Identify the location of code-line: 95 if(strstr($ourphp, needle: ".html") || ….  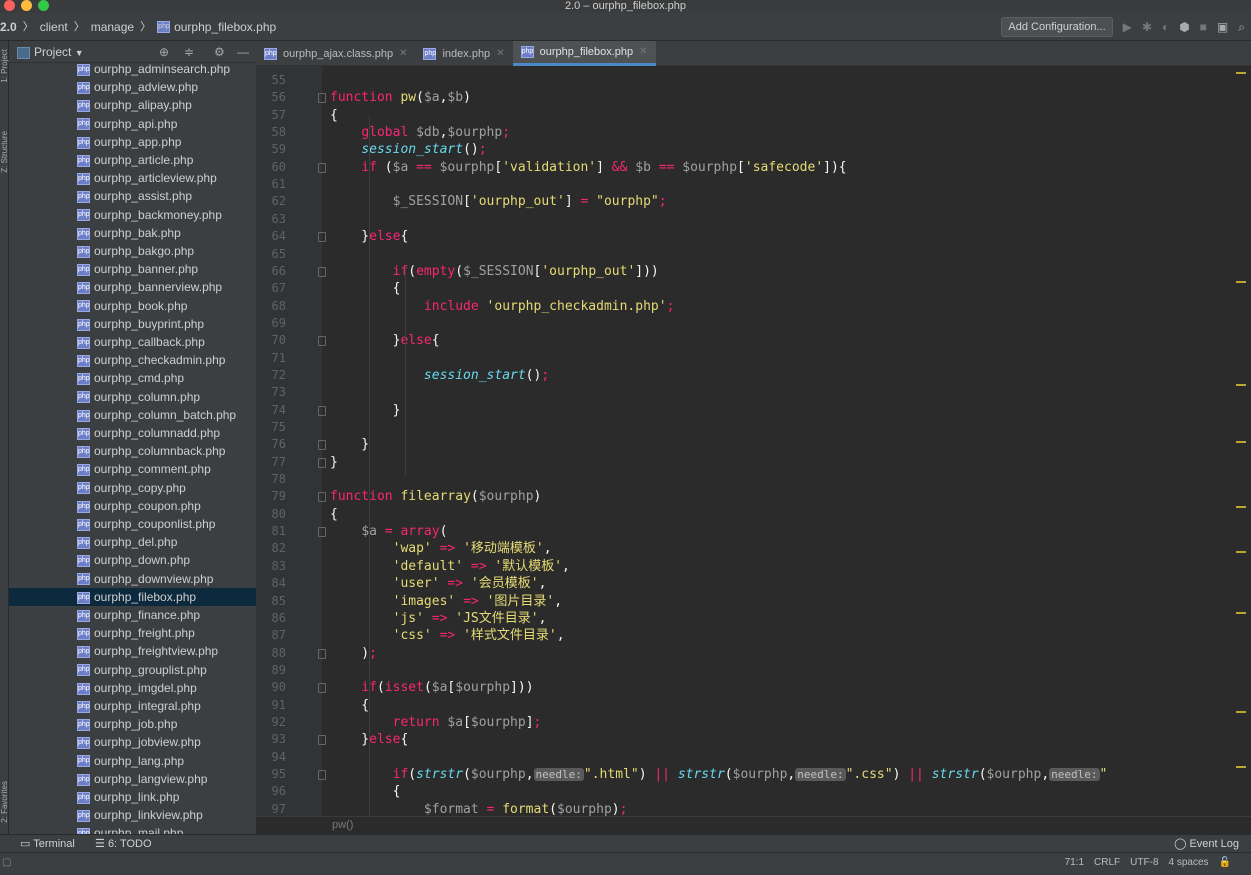
(753, 774).